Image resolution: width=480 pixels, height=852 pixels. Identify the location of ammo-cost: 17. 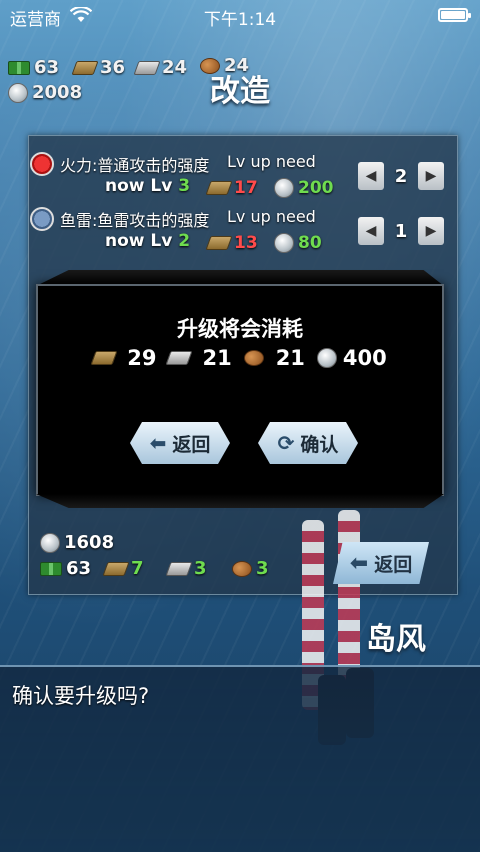
(231, 188).